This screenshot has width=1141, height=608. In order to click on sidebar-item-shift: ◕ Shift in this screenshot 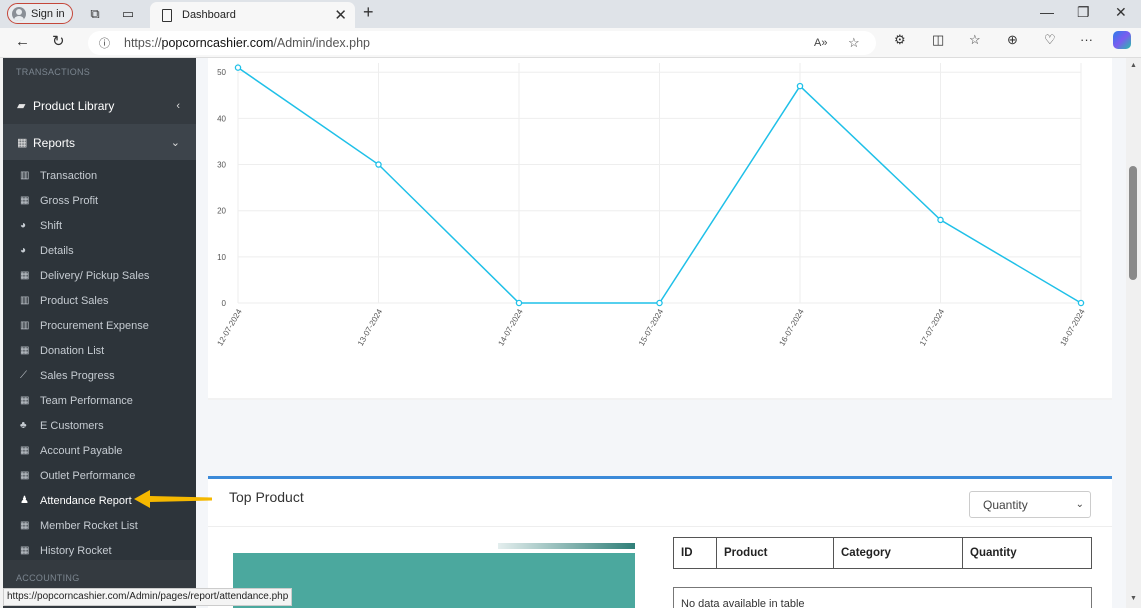, I will do `click(99, 225)`.